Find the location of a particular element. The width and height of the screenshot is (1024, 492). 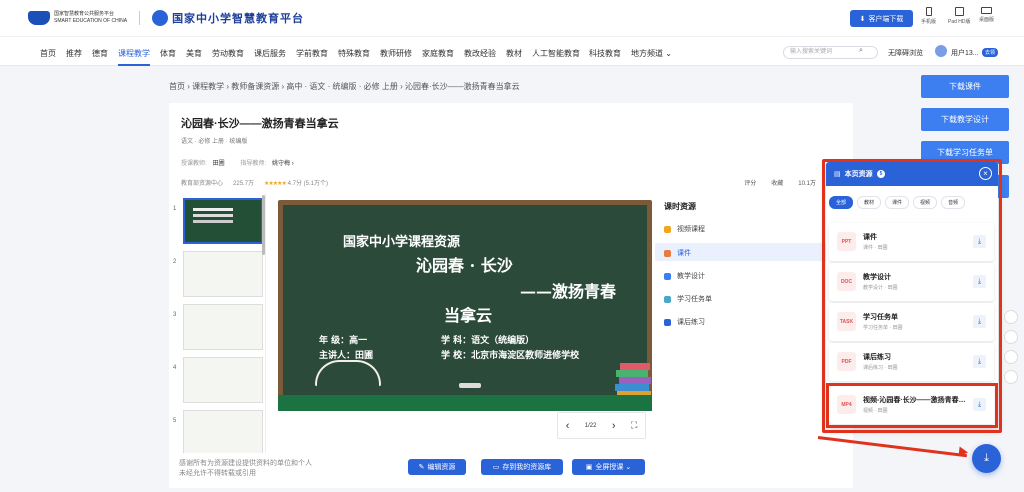

pad-icon is located at coordinates (959, 11).